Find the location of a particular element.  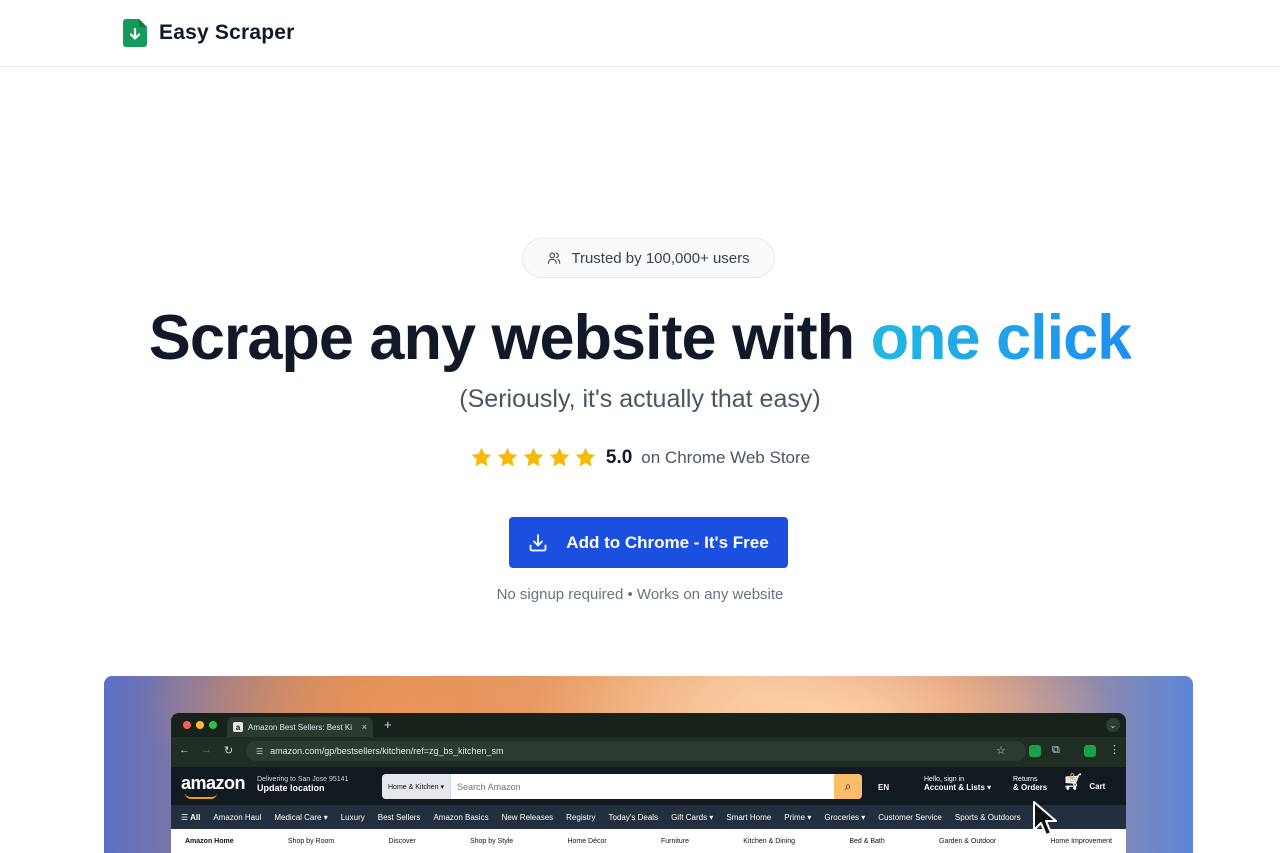

amazon-nav-item: Prime ▾ is located at coordinates (798, 817).